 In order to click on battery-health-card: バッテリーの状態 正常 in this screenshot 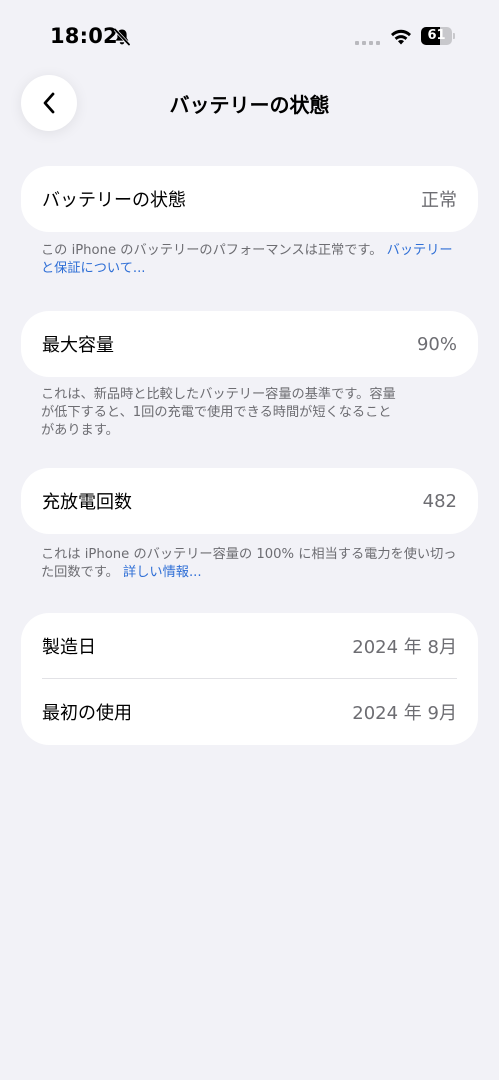, I will do `click(249, 199)`.